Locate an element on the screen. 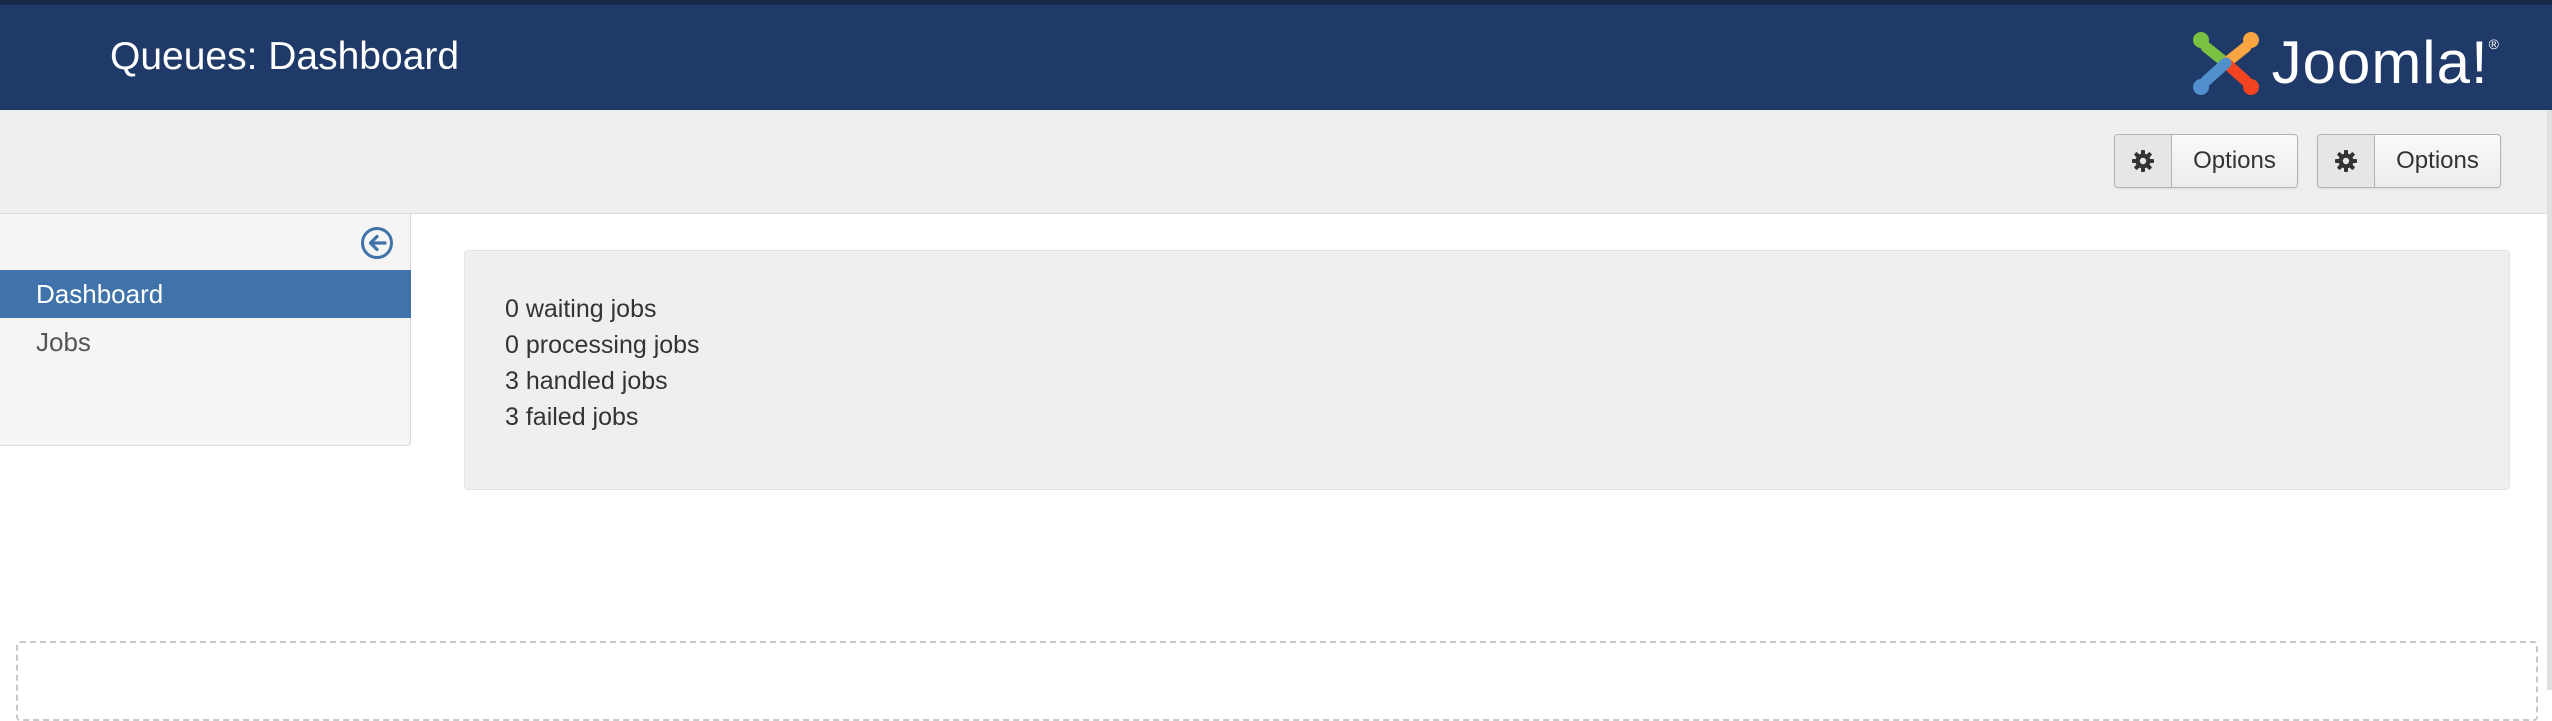  sidebar: Dashboard Jobs is located at coordinates (205, 330).